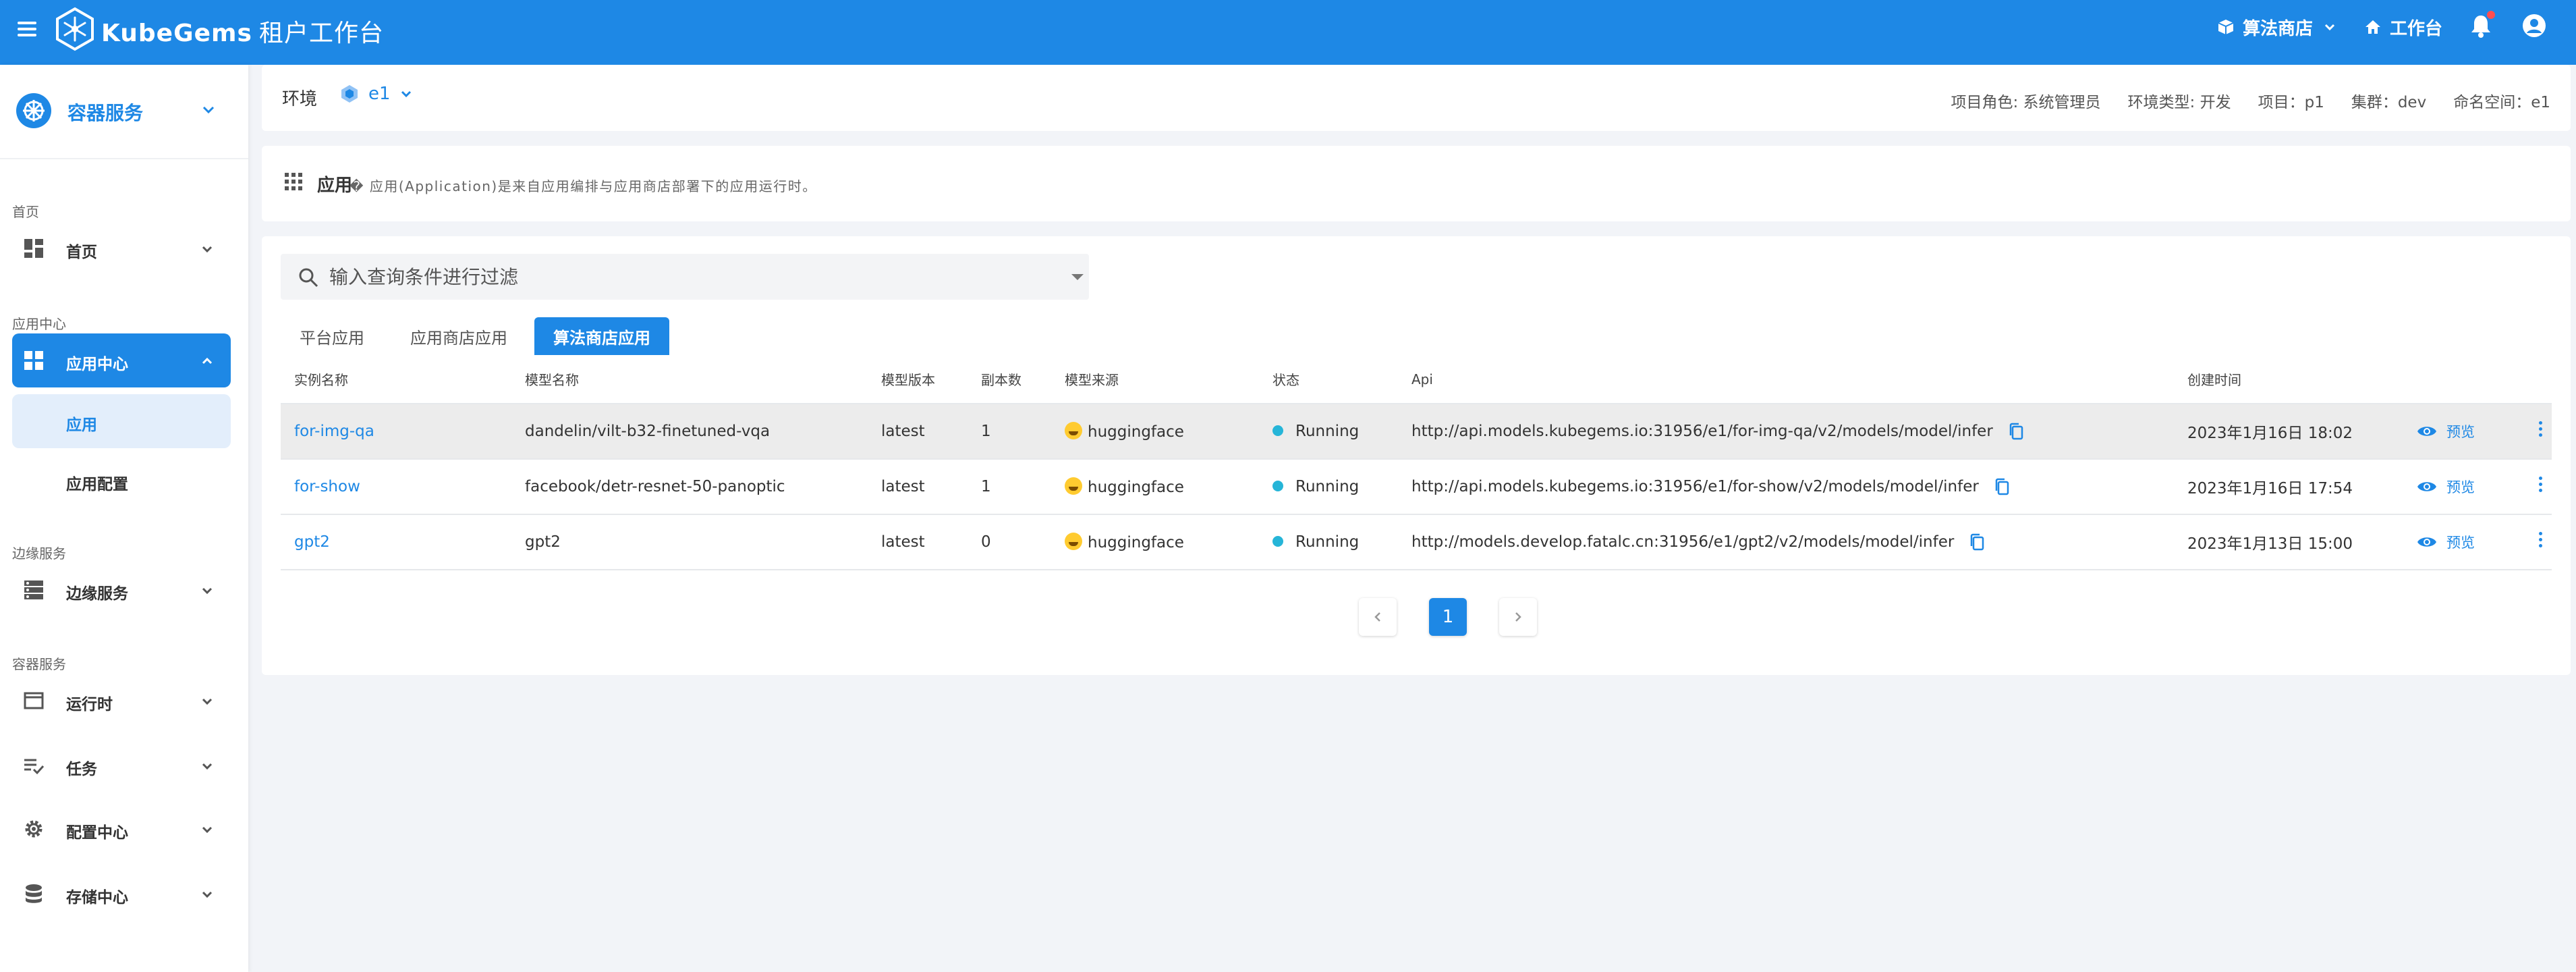  I want to click on column-header-actions, so click(2457, 379).